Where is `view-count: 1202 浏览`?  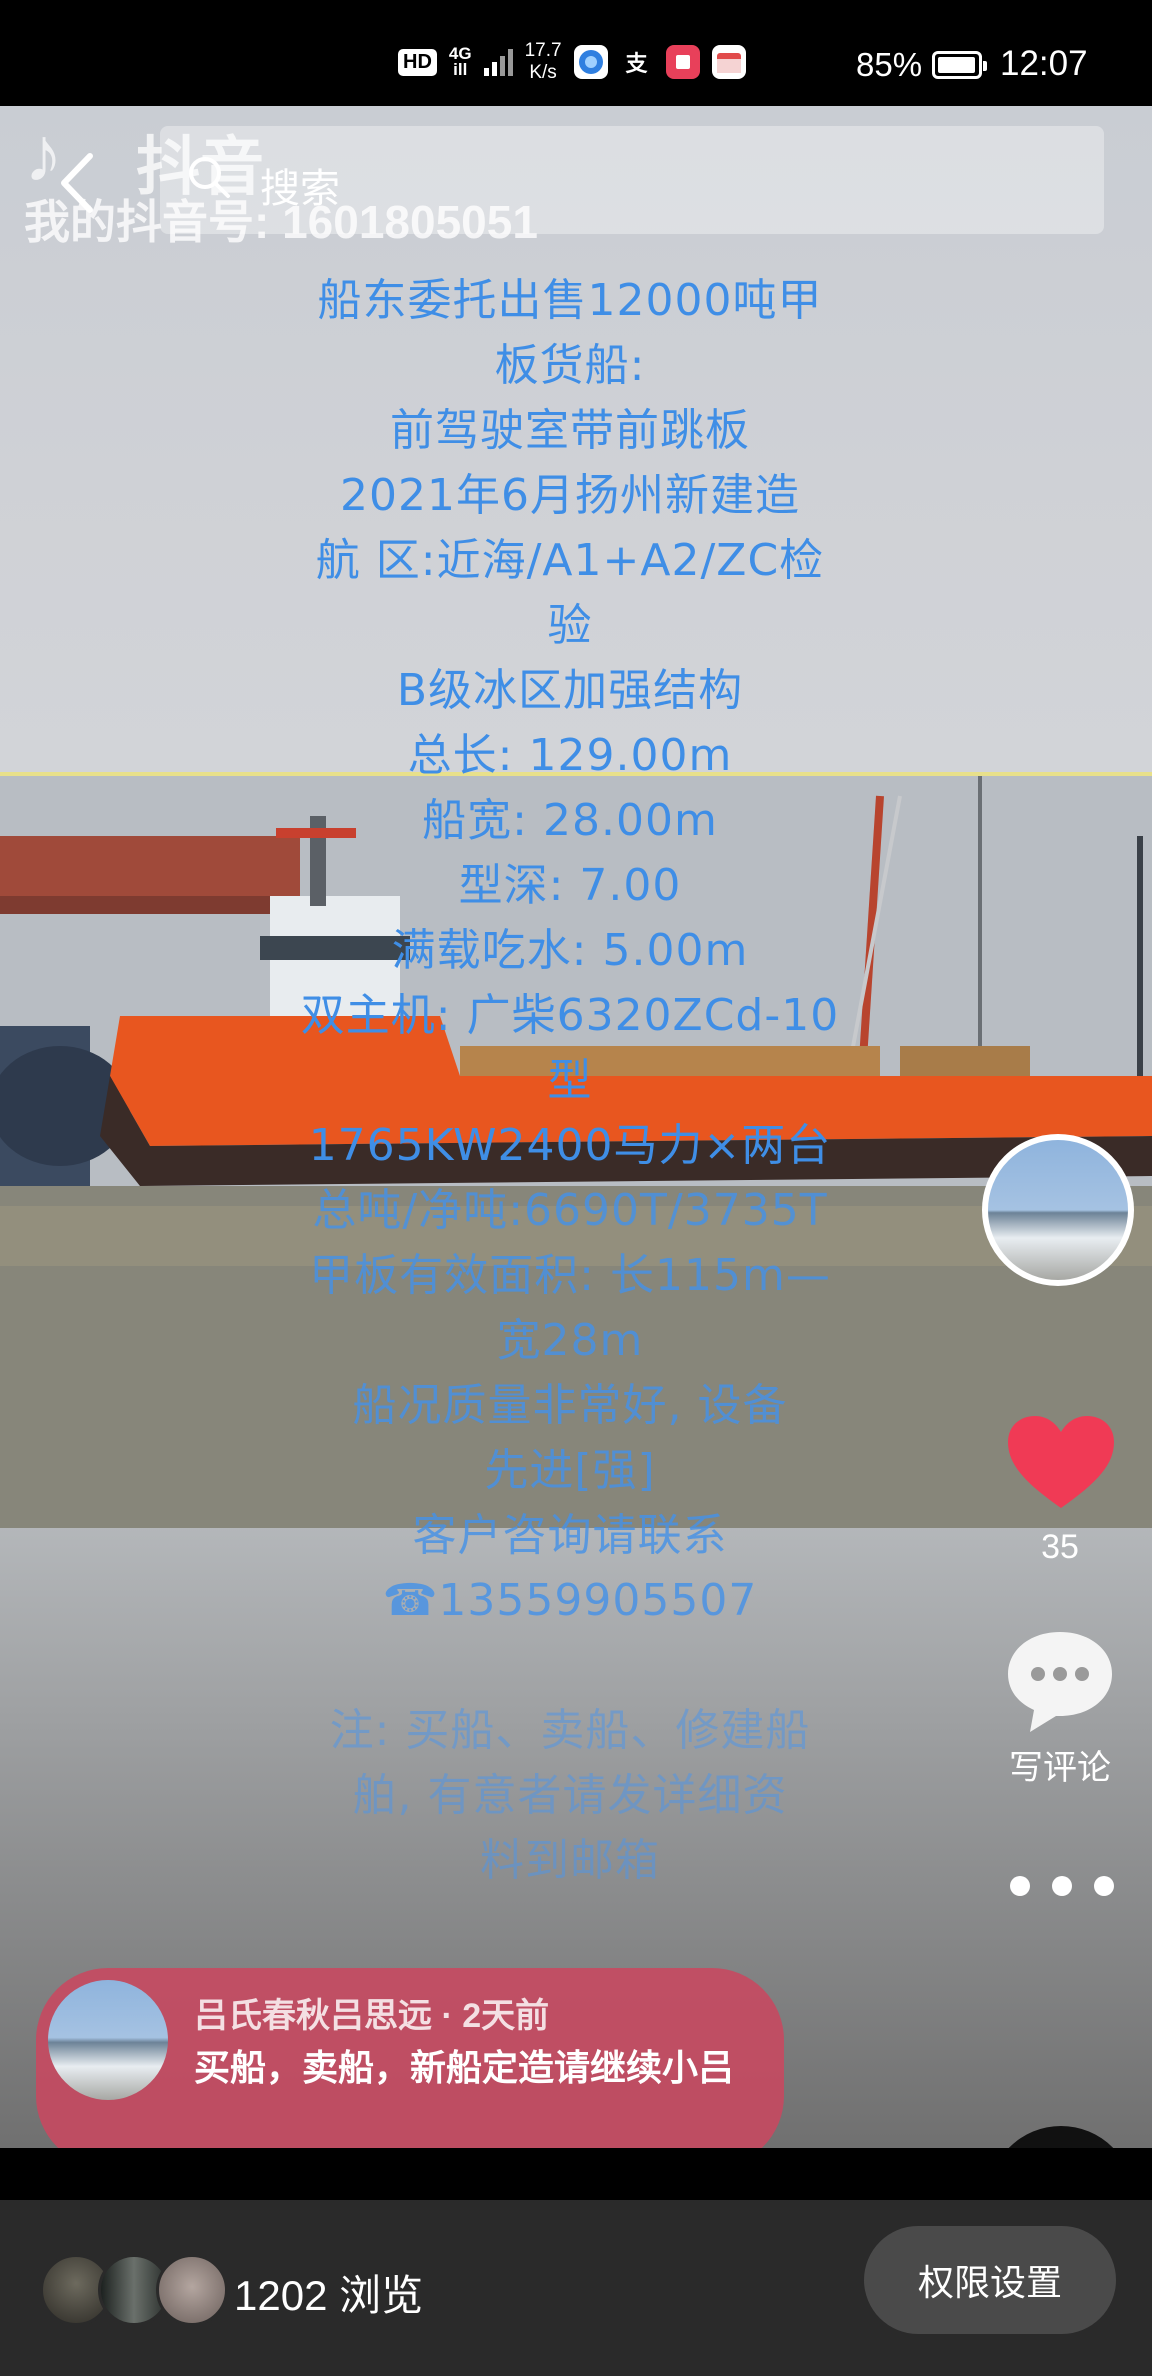
view-count: 1202 浏览 is located at coordinates (328, 2292).